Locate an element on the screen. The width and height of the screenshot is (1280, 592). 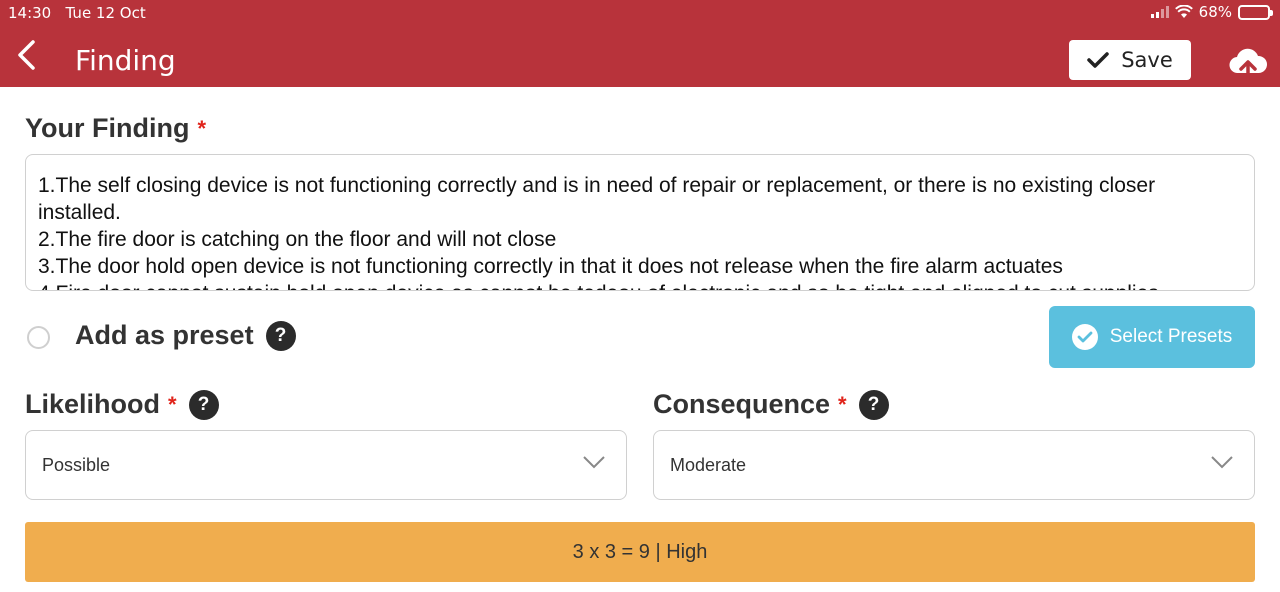
battery-percent: 68% is located at coordinates (1215, 12).